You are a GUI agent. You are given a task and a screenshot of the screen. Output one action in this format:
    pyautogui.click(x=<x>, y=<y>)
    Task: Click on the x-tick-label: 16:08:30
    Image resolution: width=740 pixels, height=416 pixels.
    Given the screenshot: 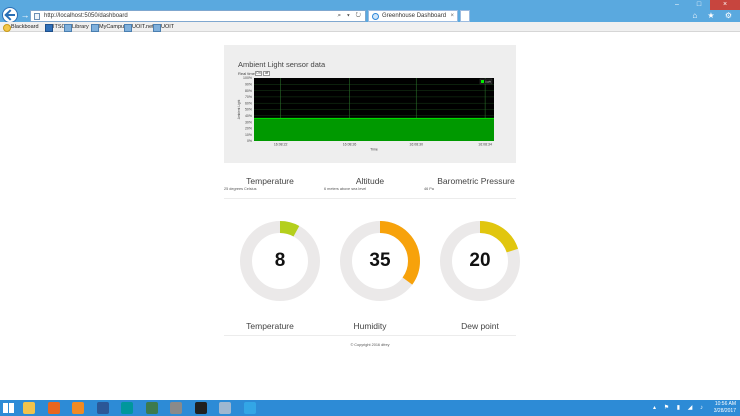 What is the action you would take?
    pyautogui.click(x=416, y=145)
    